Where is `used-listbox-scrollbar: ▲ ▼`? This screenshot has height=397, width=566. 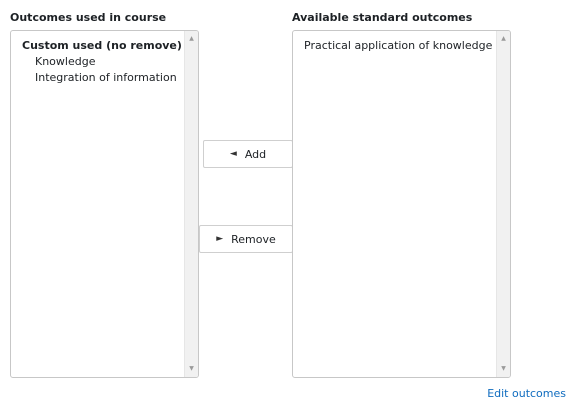
used-listbox-scrollbar: ▲ ▼ is located at coordinates (191, 204).